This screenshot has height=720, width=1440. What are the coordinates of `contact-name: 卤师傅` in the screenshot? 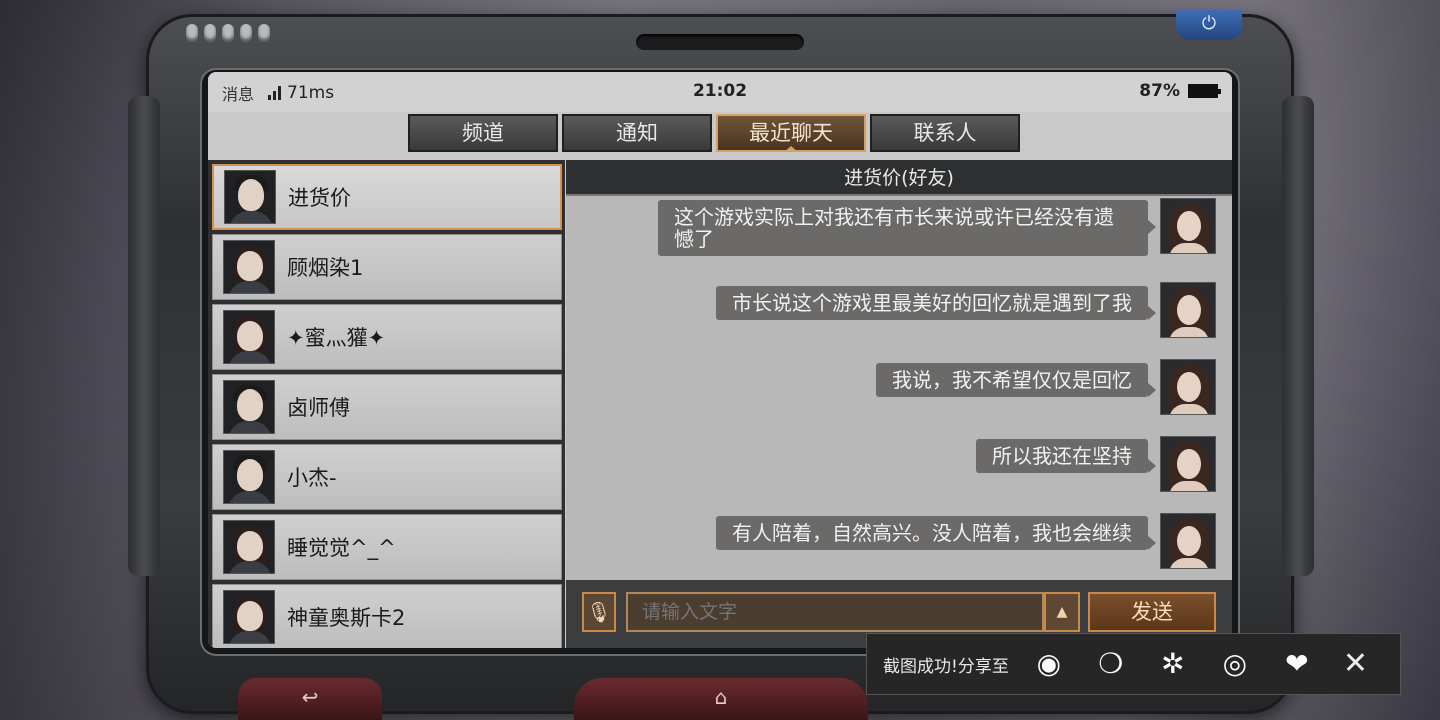 It's located at (318, 408).